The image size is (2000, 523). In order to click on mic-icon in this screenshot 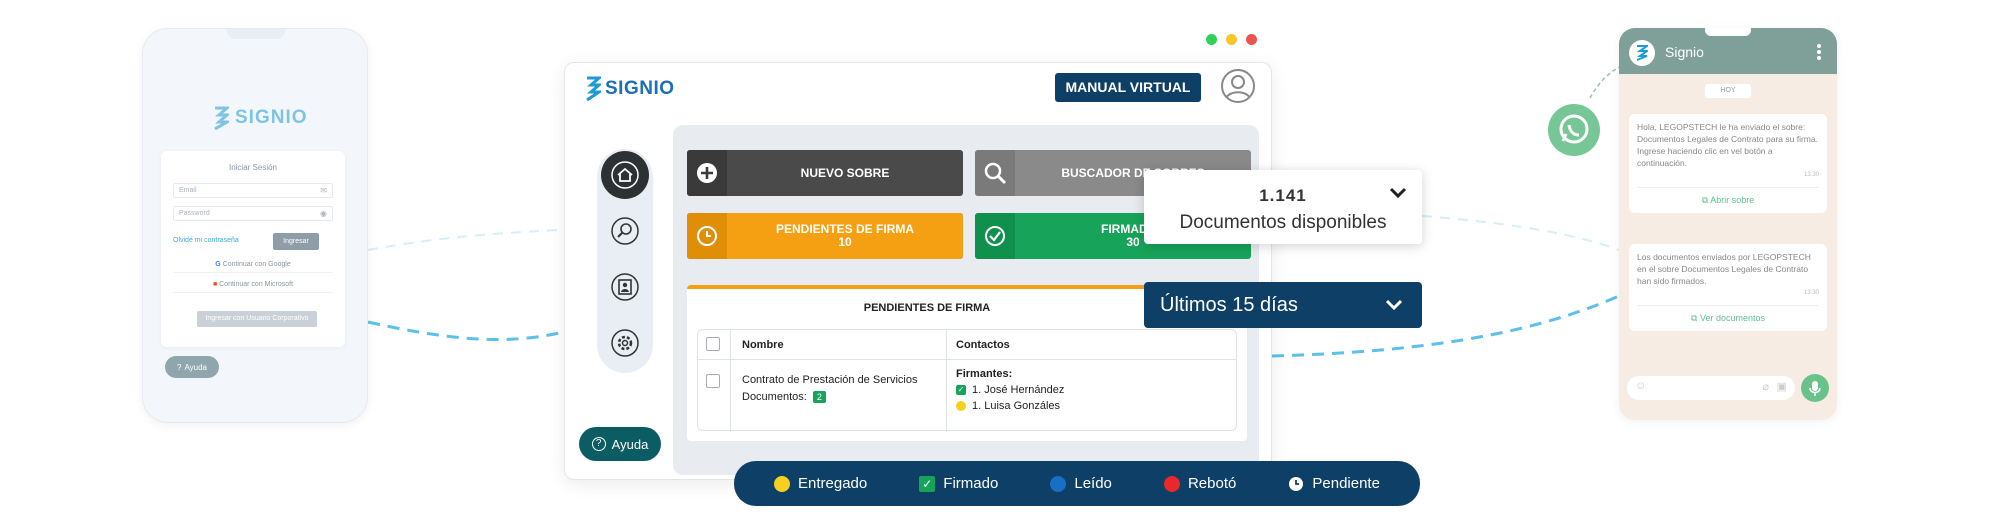, I will do `click(1815, 388)`.